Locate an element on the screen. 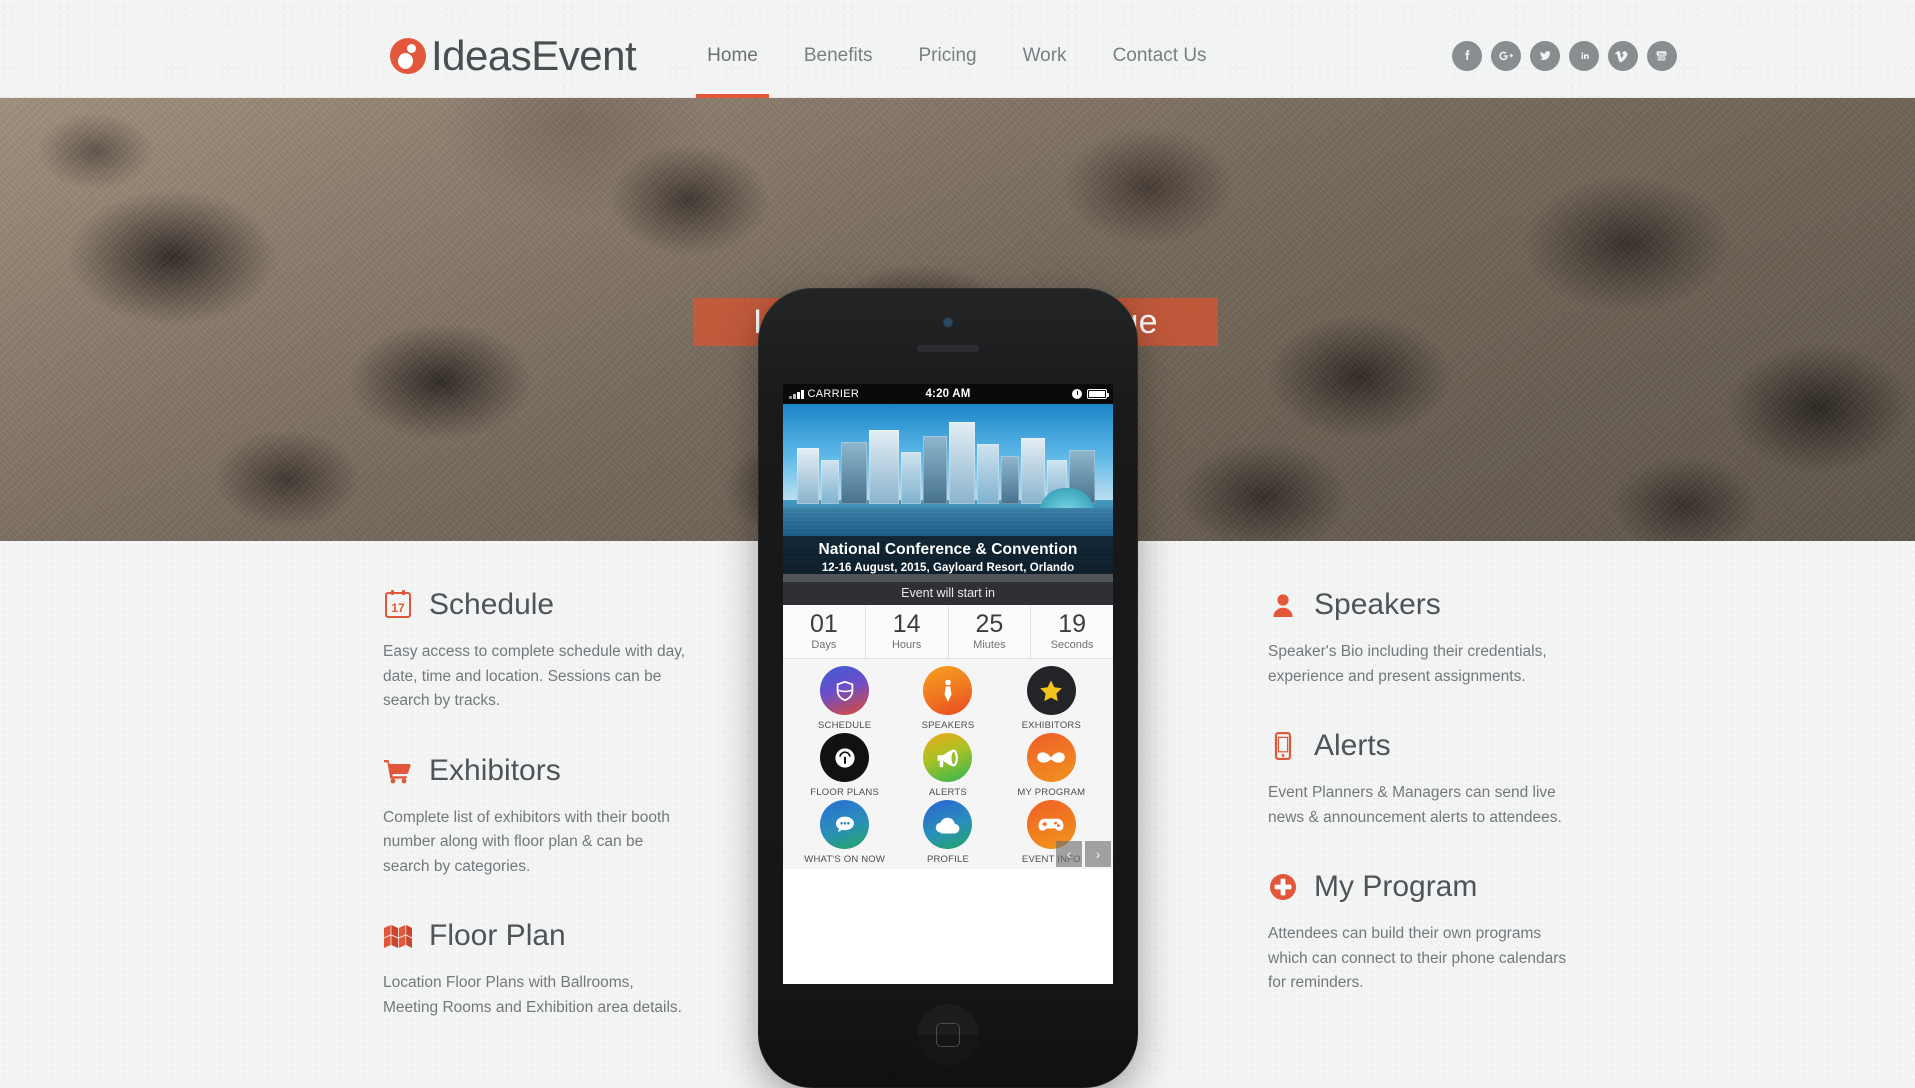 The height and width of the screenshot is (1088, 1915). facebook-icon is located at coordinates (1466, 56).